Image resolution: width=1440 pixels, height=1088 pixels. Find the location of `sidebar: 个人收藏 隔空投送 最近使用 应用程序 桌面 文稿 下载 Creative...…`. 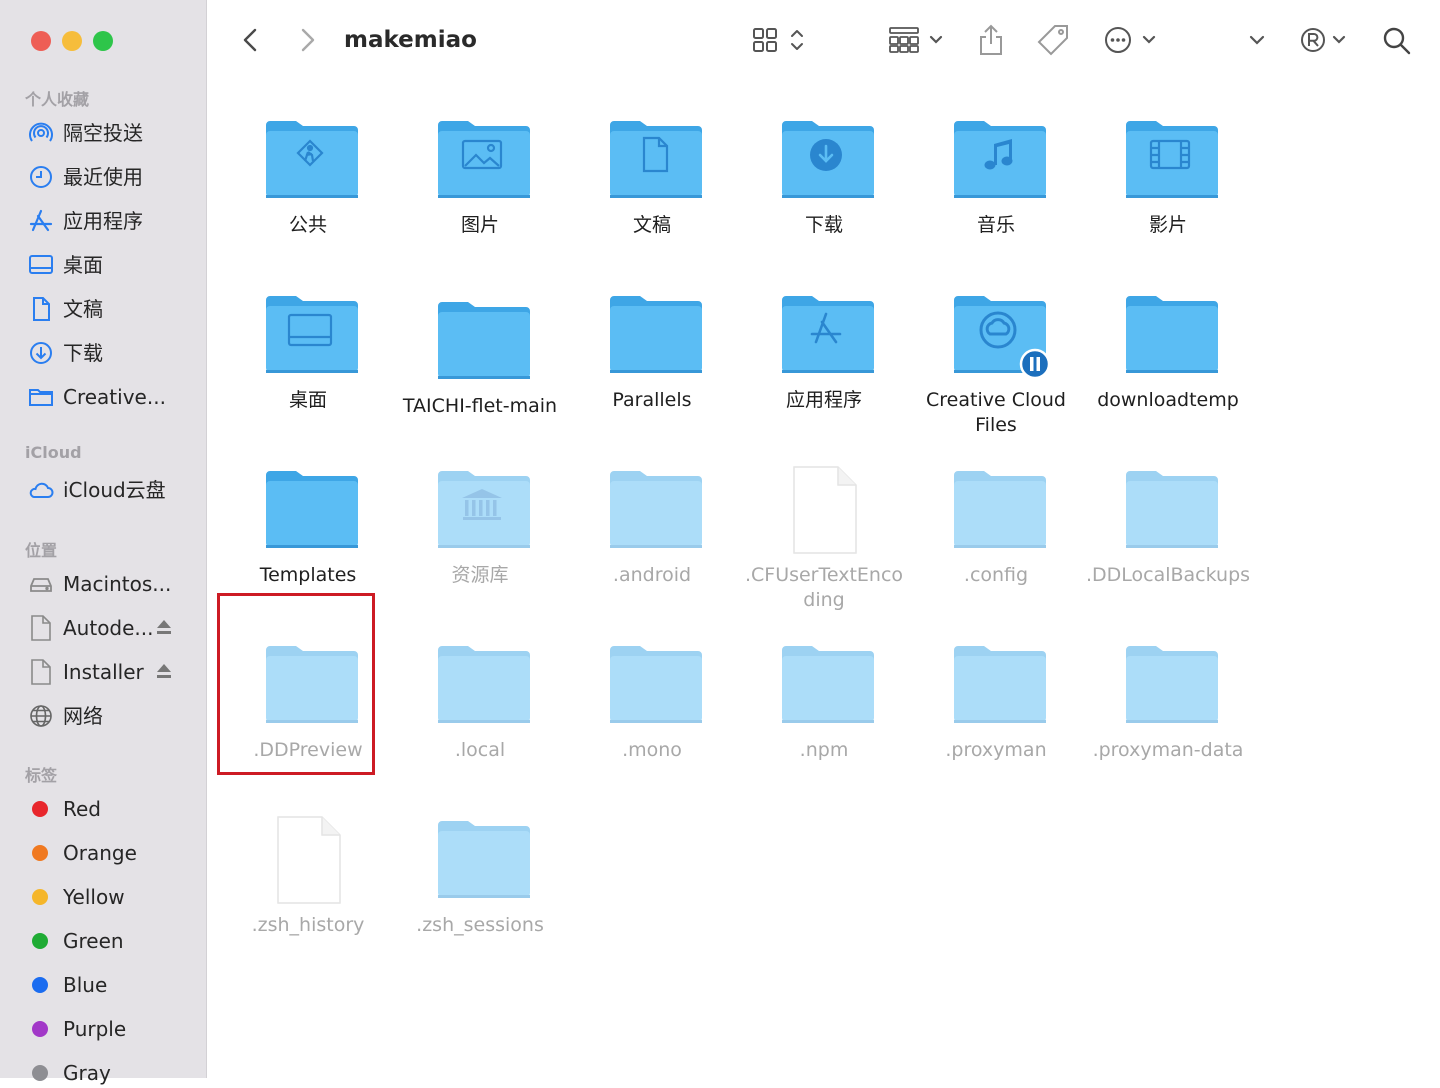

sidebar: 个人收藏 隔空投送 最近使用 应用程序 桌面 文稿 下载 Creative...… is located at coordinates (103, 542).